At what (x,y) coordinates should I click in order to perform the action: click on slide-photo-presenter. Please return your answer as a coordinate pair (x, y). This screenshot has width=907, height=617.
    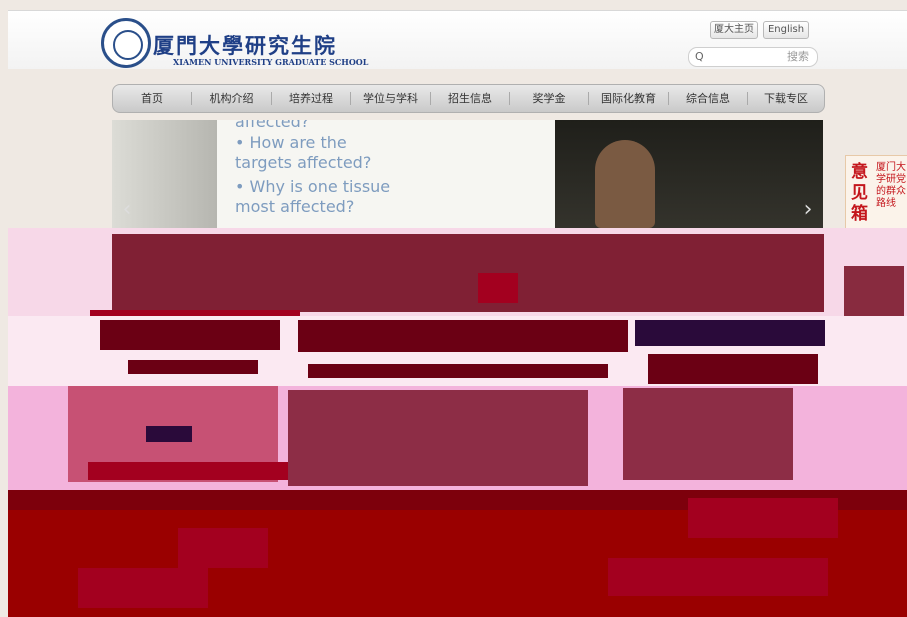
    Looking at the image, I should click on (689, 174).